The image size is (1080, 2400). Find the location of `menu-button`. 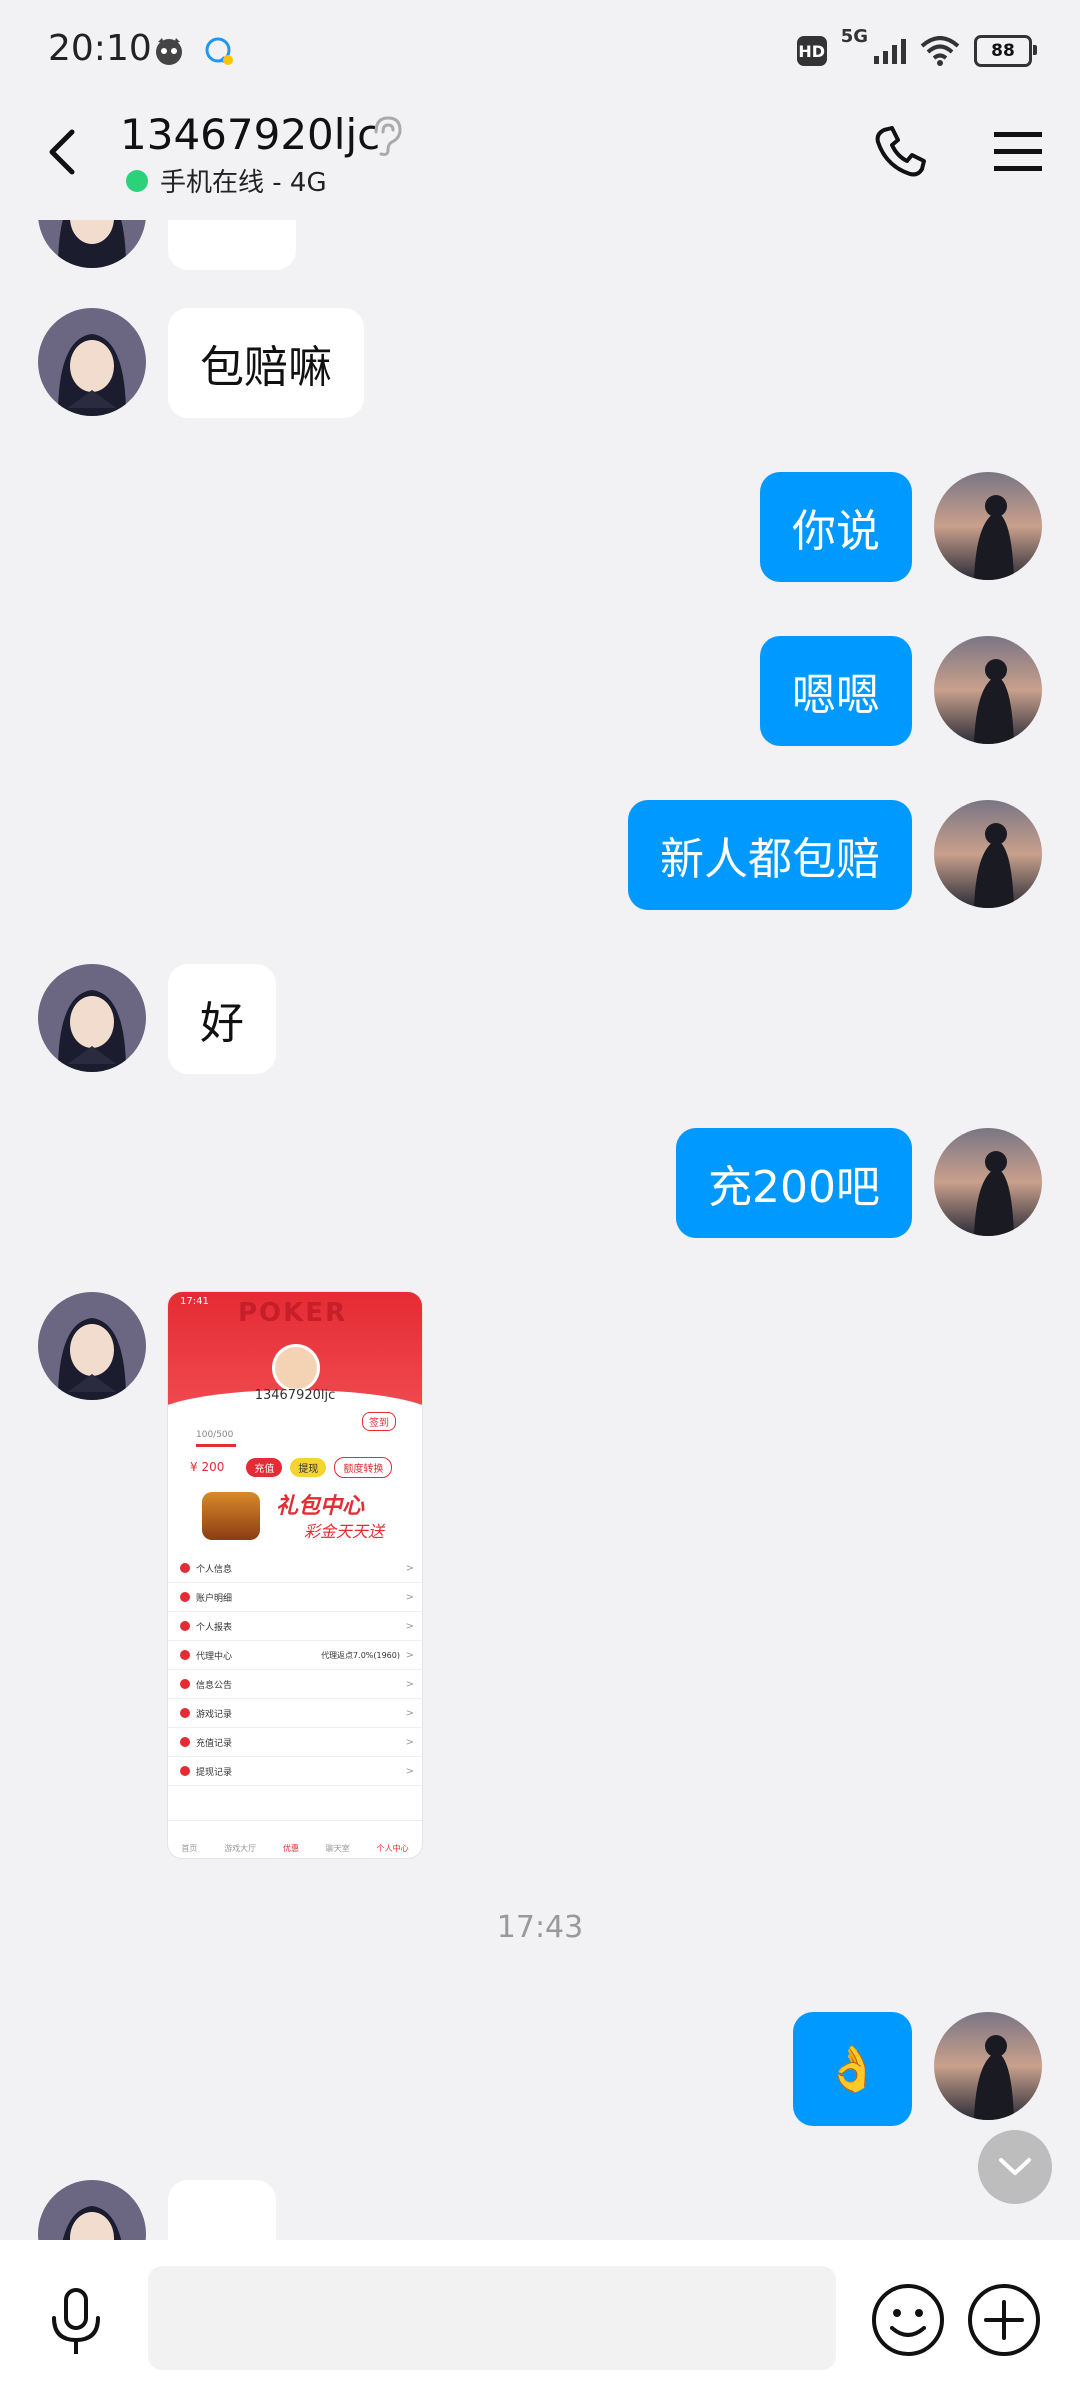

menu-button is located at coordinates (1018, 152).